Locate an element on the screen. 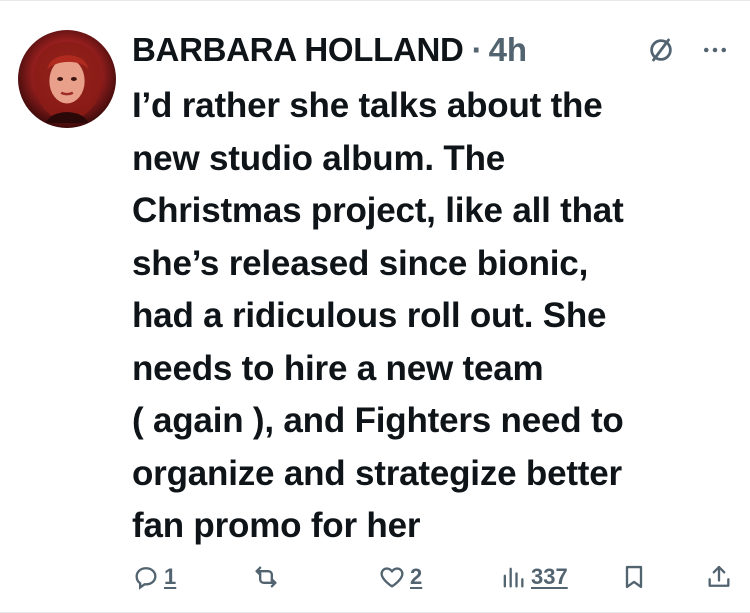 The image size is (750, 613). reply-icon is located at coordinates (146, 578).